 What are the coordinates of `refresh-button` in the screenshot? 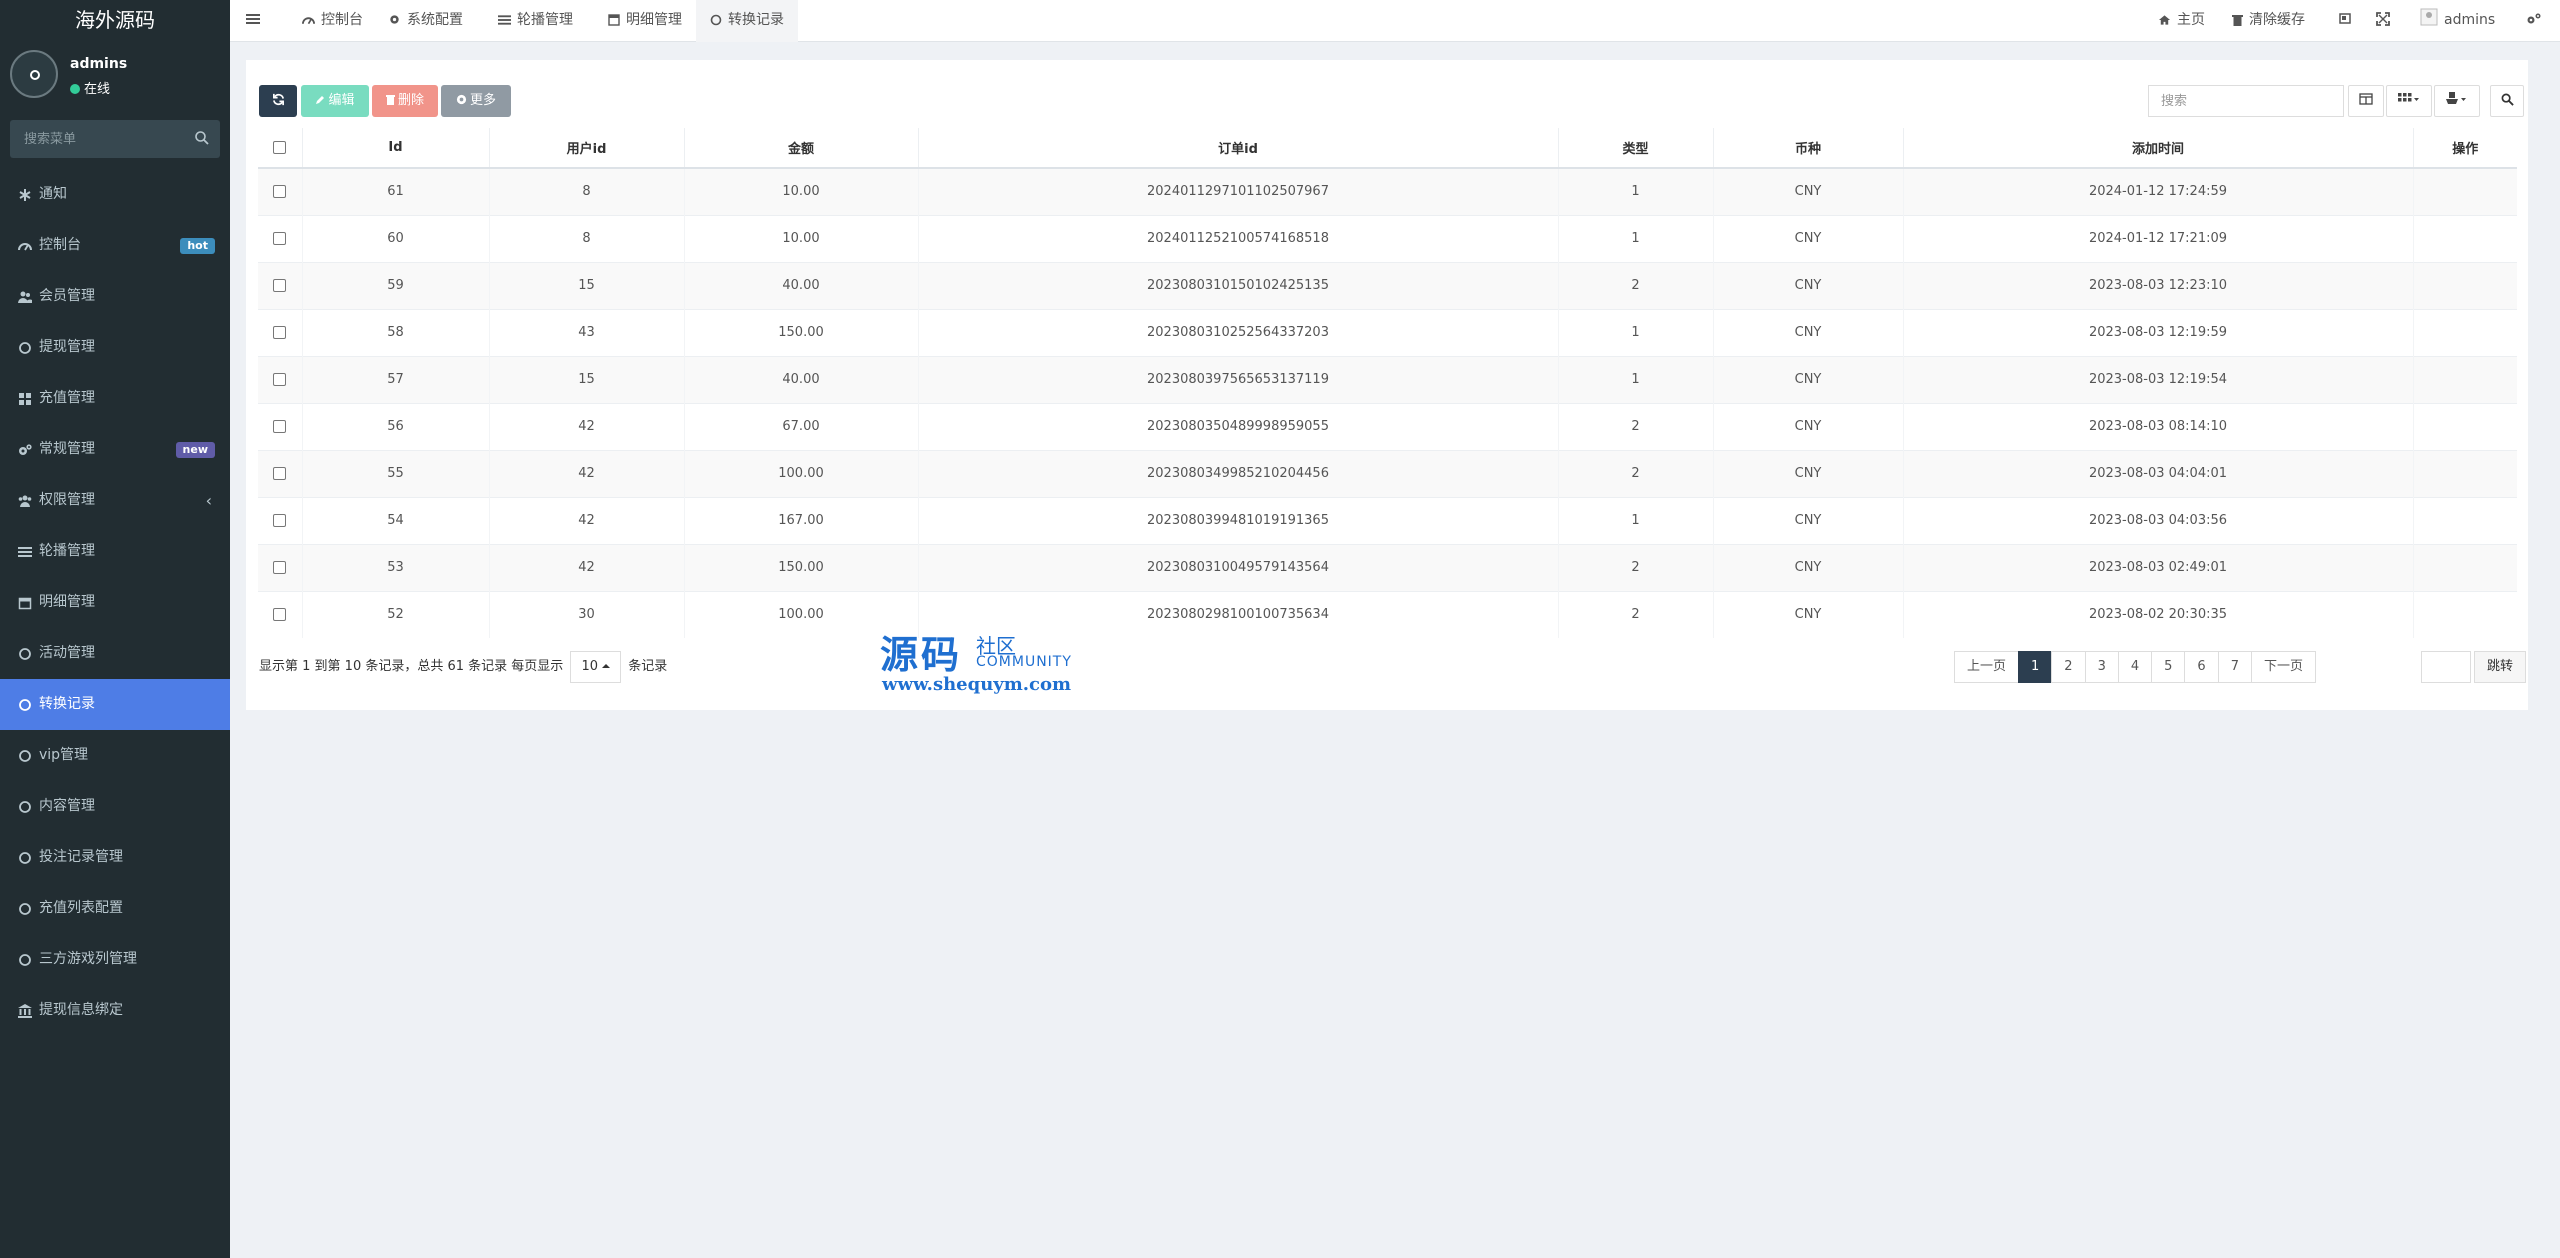 It's located at (278, 101).